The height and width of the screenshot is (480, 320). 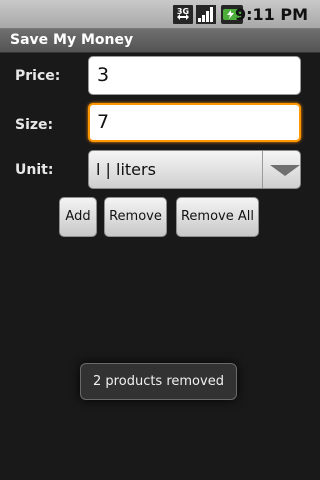 What do you see at coordinates (271, 14) in the screenshot?
I see `status-time: 9:11 PM` at bounding box center [271, 14].